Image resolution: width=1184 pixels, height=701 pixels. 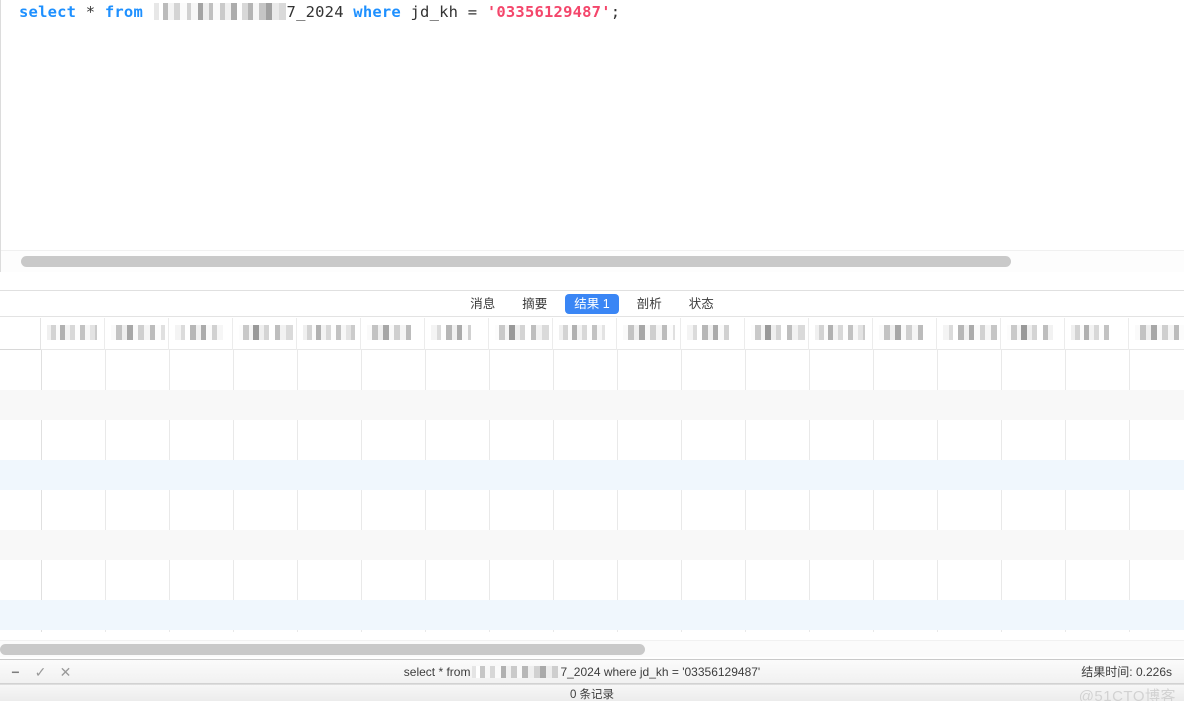 I want to click on result-tab-2: 结果 1, so click(x=592, y=303).